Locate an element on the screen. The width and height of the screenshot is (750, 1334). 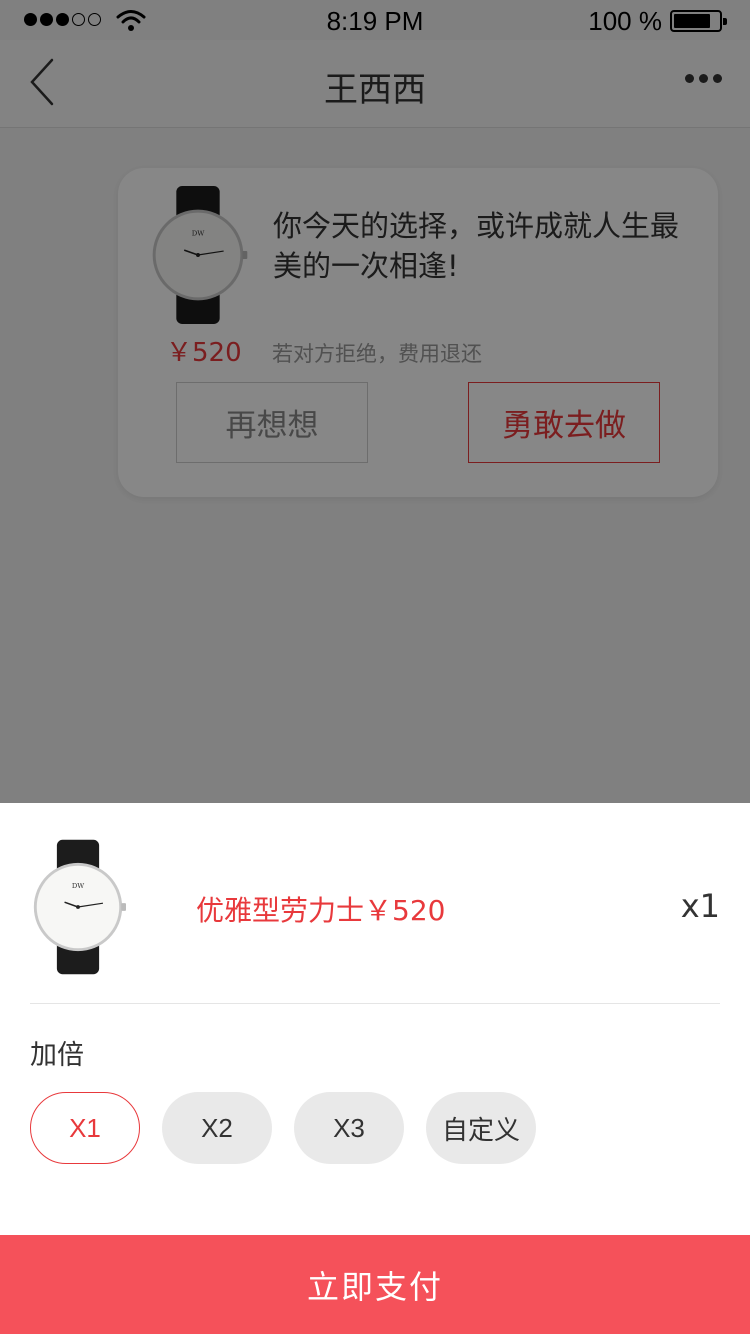
divider is located at coordinates (375, 1003).